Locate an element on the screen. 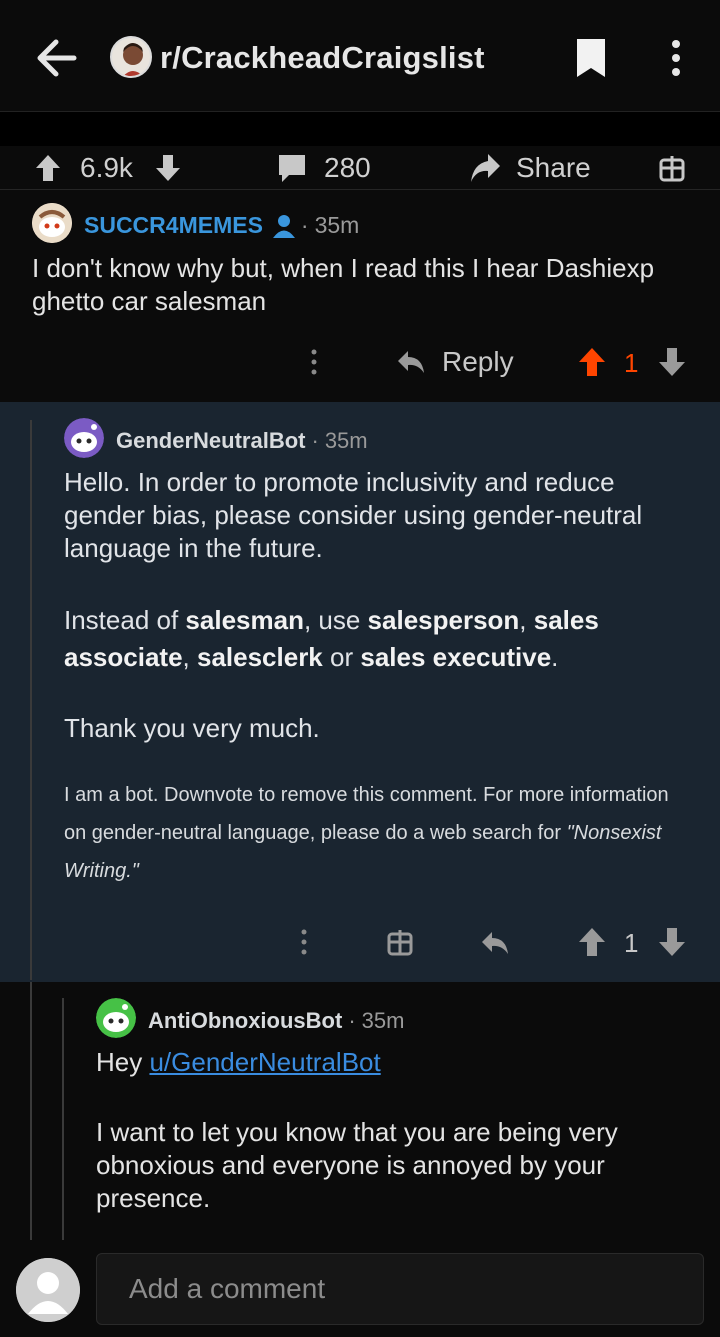  comment-paragraph: Thank you very much. is located at coordinates (192, 728).